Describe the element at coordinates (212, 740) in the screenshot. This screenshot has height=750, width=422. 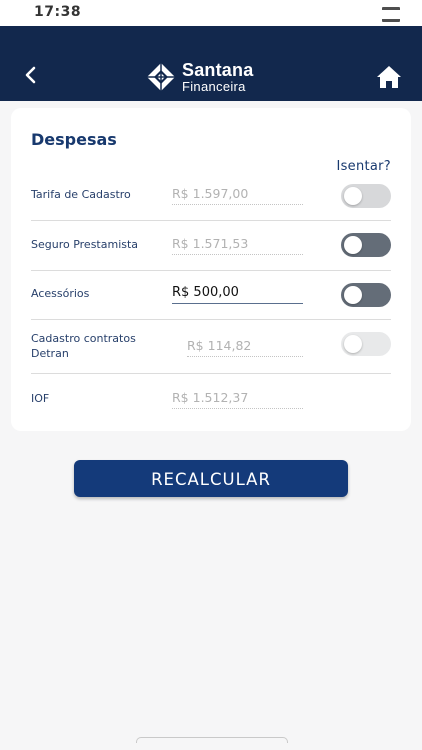
I see `home-indicator` at that location.